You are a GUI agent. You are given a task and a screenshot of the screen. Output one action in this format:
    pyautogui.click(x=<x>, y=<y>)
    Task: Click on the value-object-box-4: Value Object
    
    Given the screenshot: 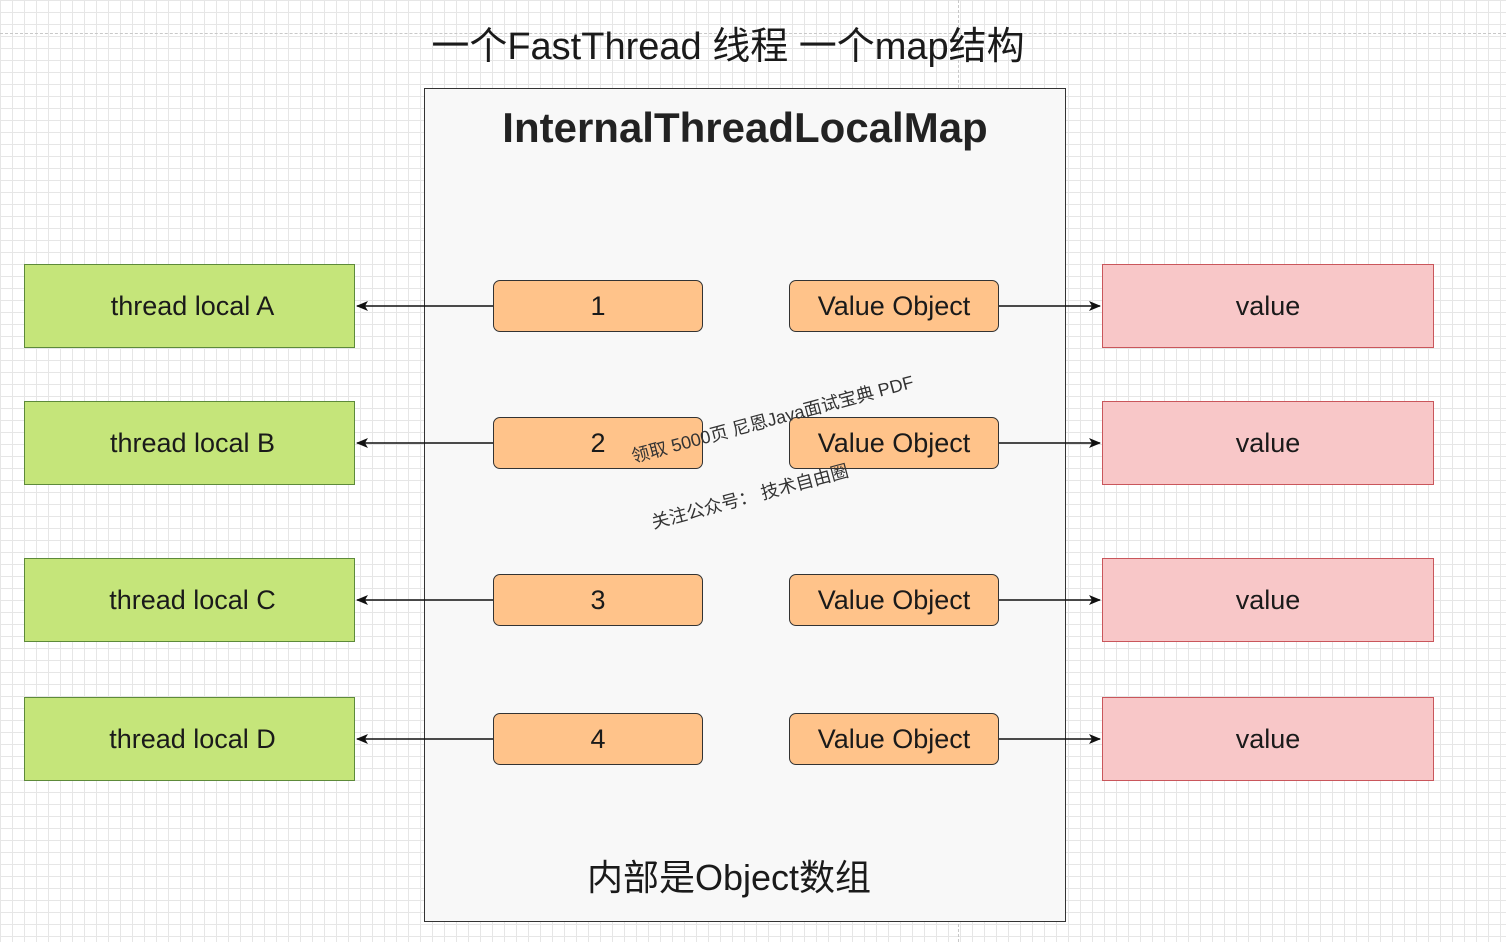 What is the action you would take?
    pyautogui.click(x=894, y=739)
    